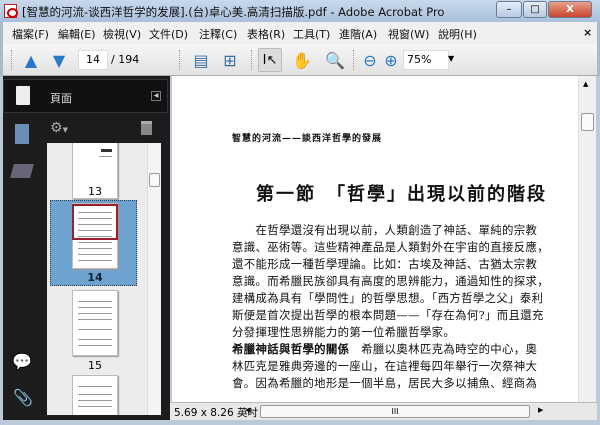 The image size is (600, 425). What do you see at coordinates (401, 194) in the screenshot?
I see `section-heading: 第一節 「哲學」出現以前的階段` at bounding box center [401, 194].